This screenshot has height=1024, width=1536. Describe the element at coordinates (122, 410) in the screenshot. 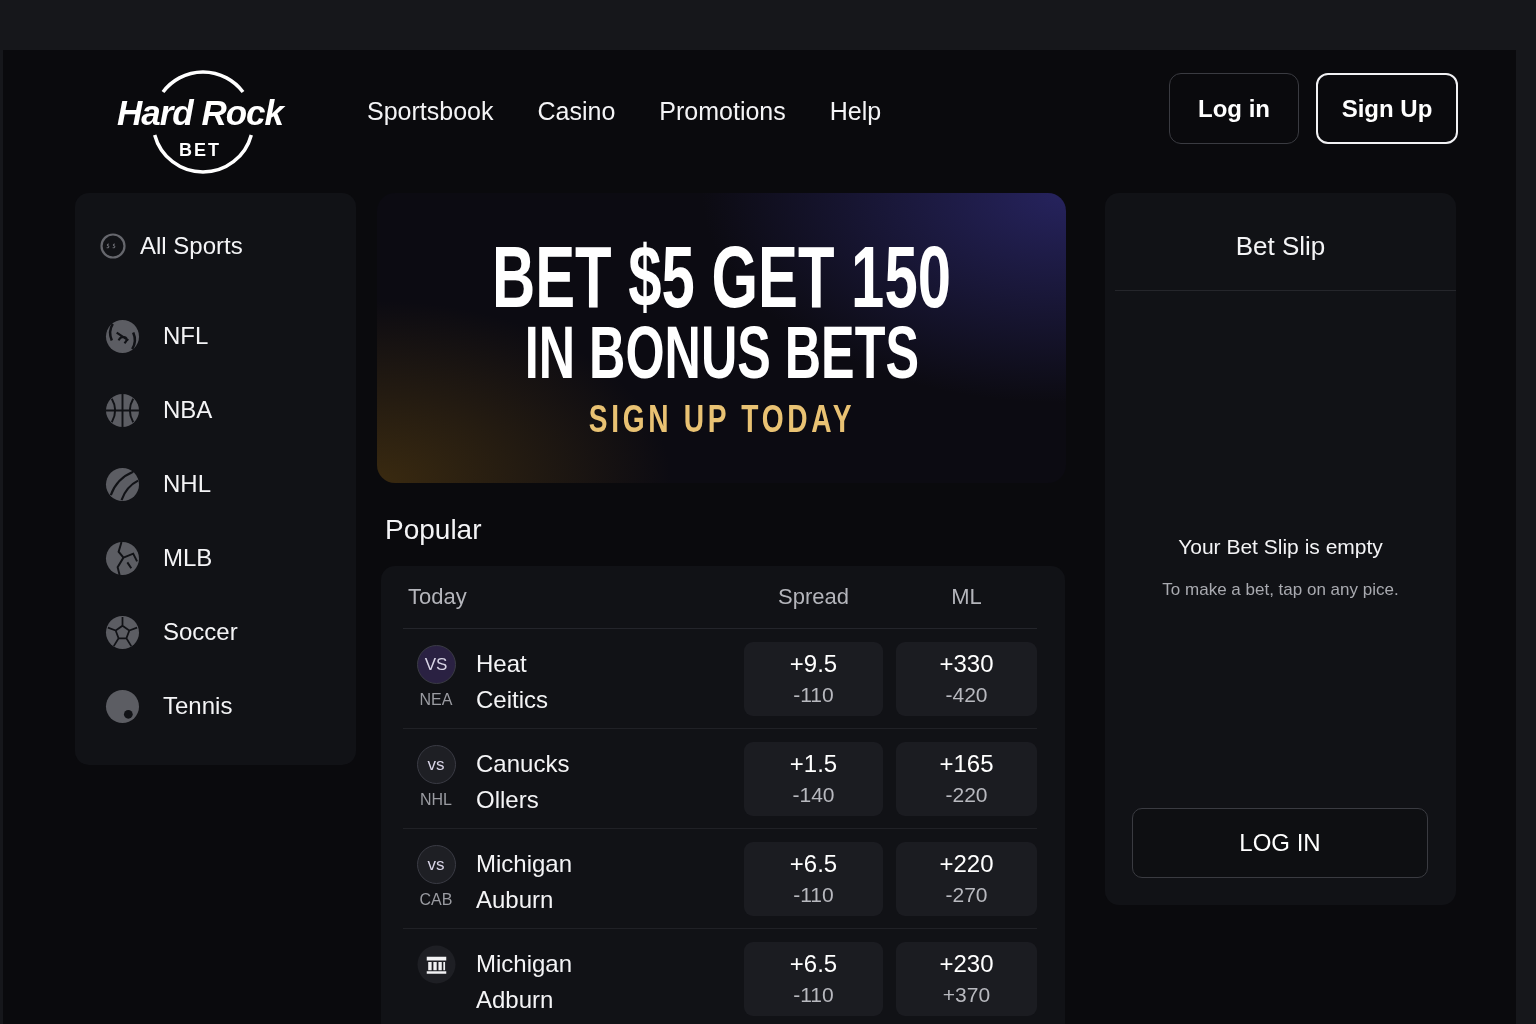

I see `basketball-icon` at that location.